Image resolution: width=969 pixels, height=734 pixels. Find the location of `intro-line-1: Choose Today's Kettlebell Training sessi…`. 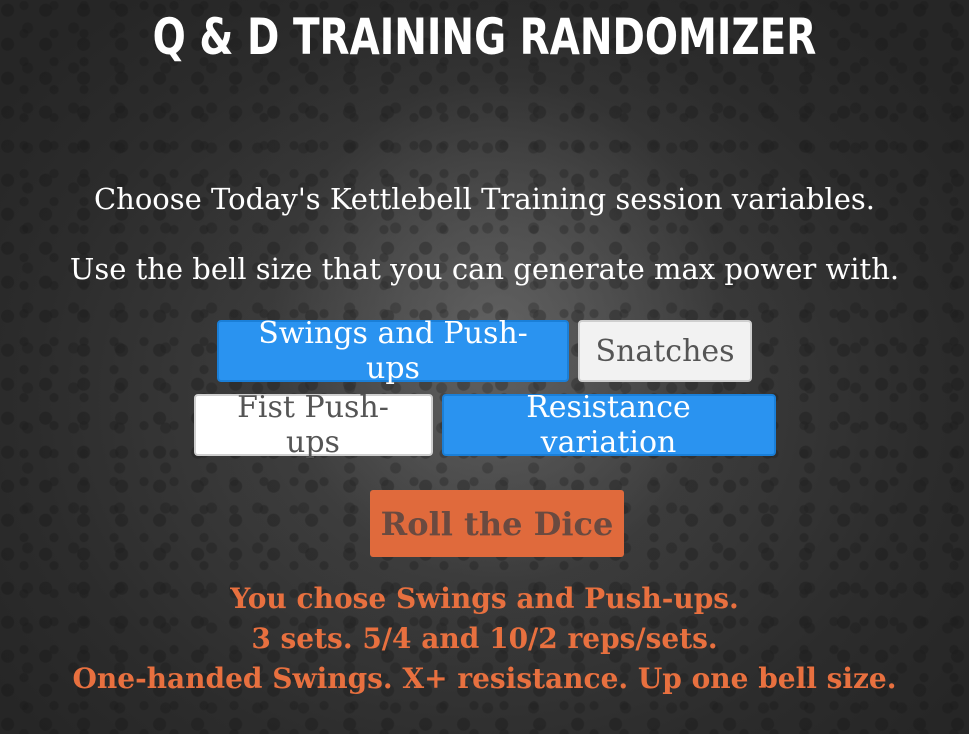

intro-line-1: Choose Today's Kettlebell Training sessi… is located at coordinates (484, 199).